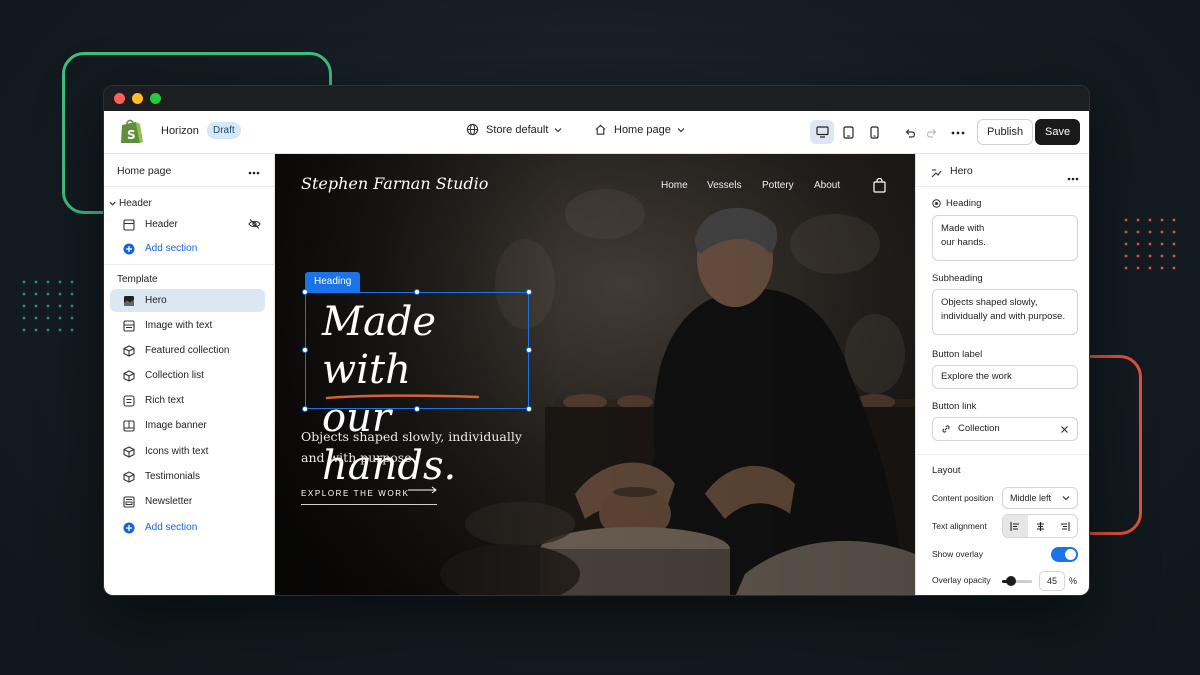  I want to click on sidebar-header: Home page, so click(189, 170).